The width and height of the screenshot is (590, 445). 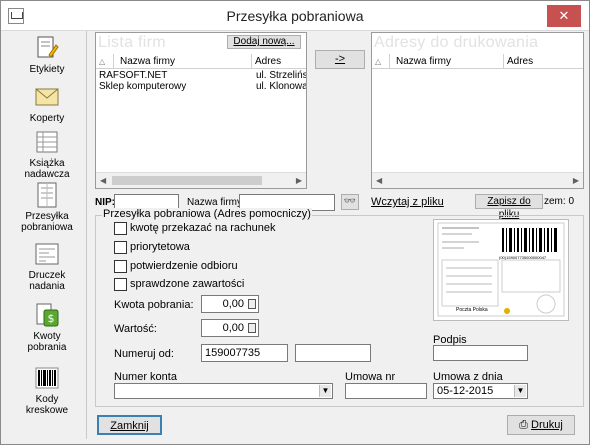 I want to click on sidebar-label: Druczek, so click(x=47, y=275).